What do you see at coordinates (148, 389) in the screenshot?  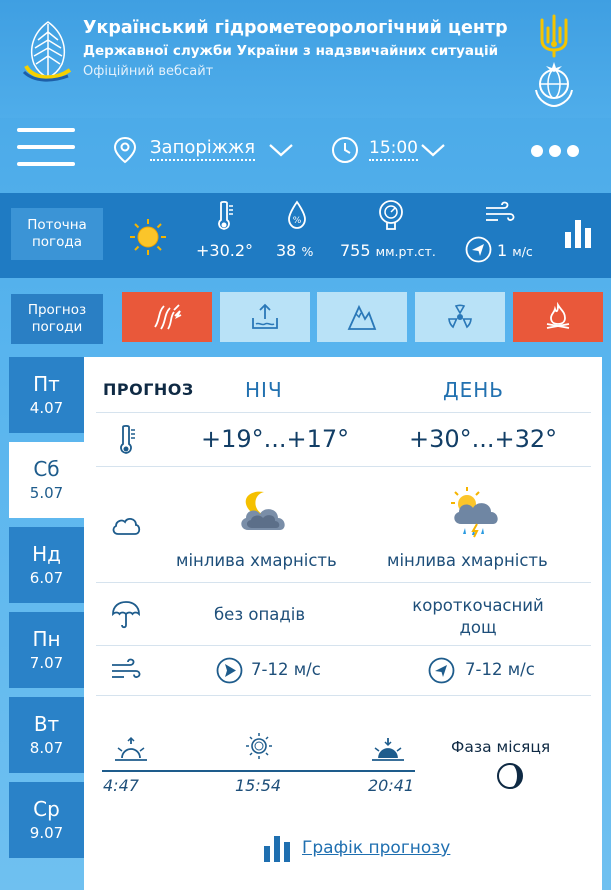 I see `forecast-heading: ПРОГНОЗ` at bounding box center [148, 389].